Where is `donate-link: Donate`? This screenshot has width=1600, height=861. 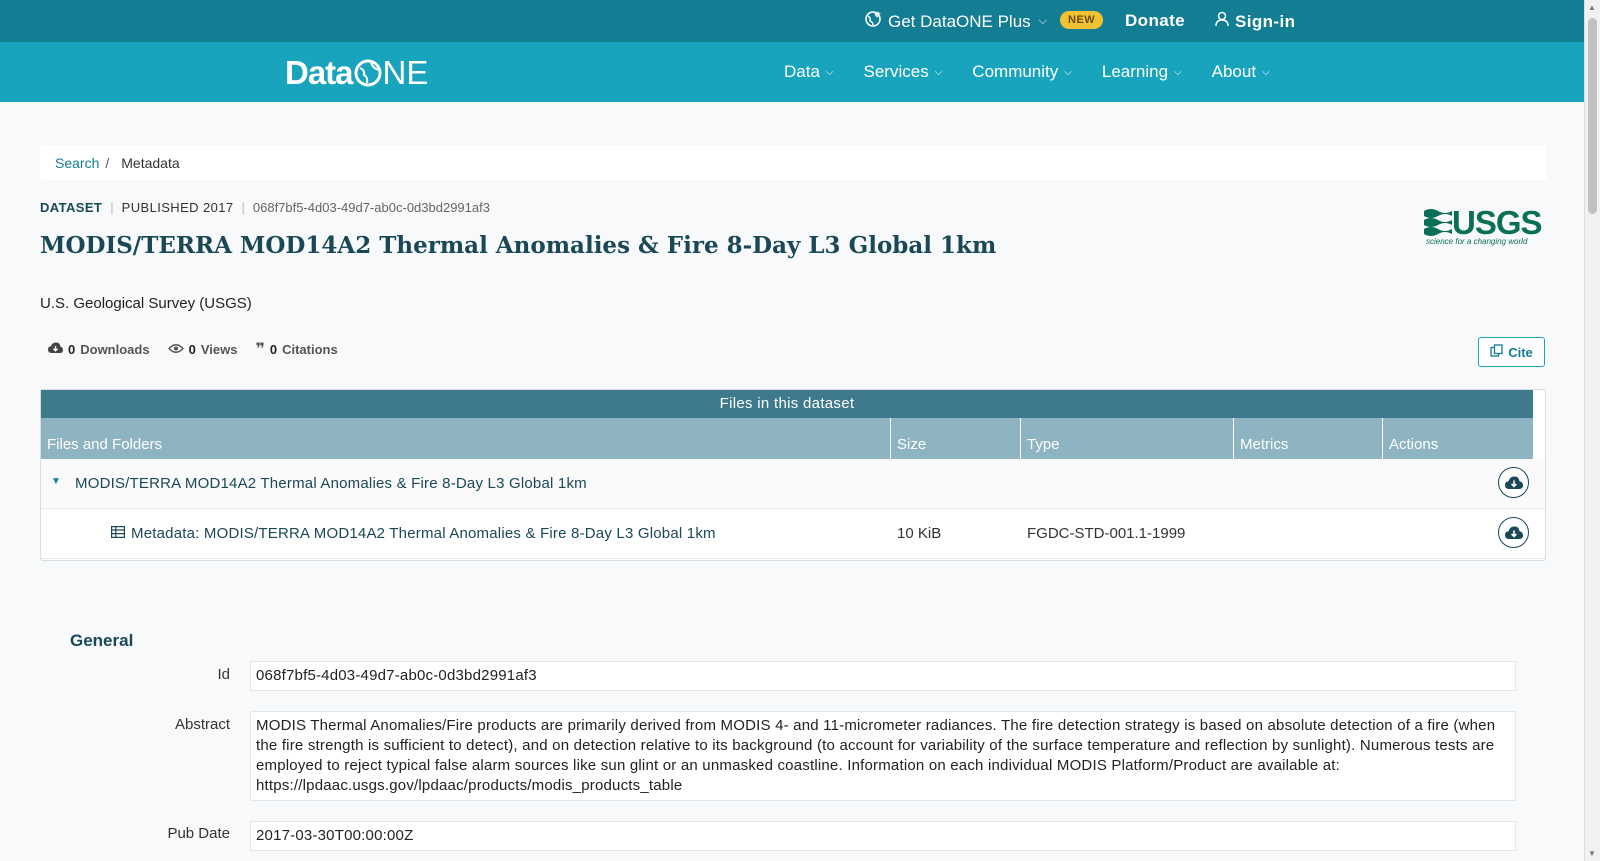 donate-link: Donate is located at coordinates (1155, 21).